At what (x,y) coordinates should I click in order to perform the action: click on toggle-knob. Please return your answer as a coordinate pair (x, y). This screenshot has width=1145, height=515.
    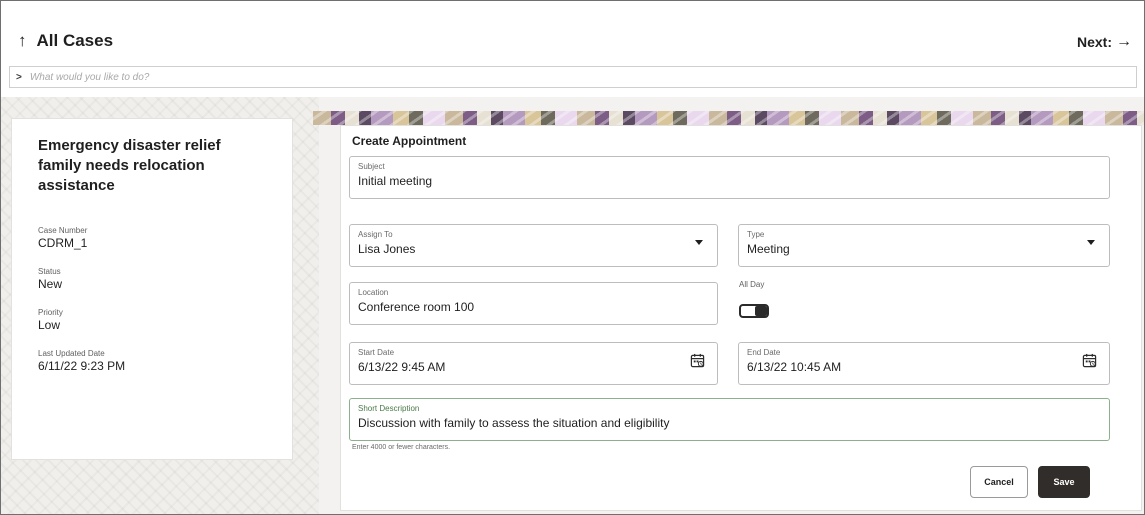
    Looking at the image, I should click on (761, 311).